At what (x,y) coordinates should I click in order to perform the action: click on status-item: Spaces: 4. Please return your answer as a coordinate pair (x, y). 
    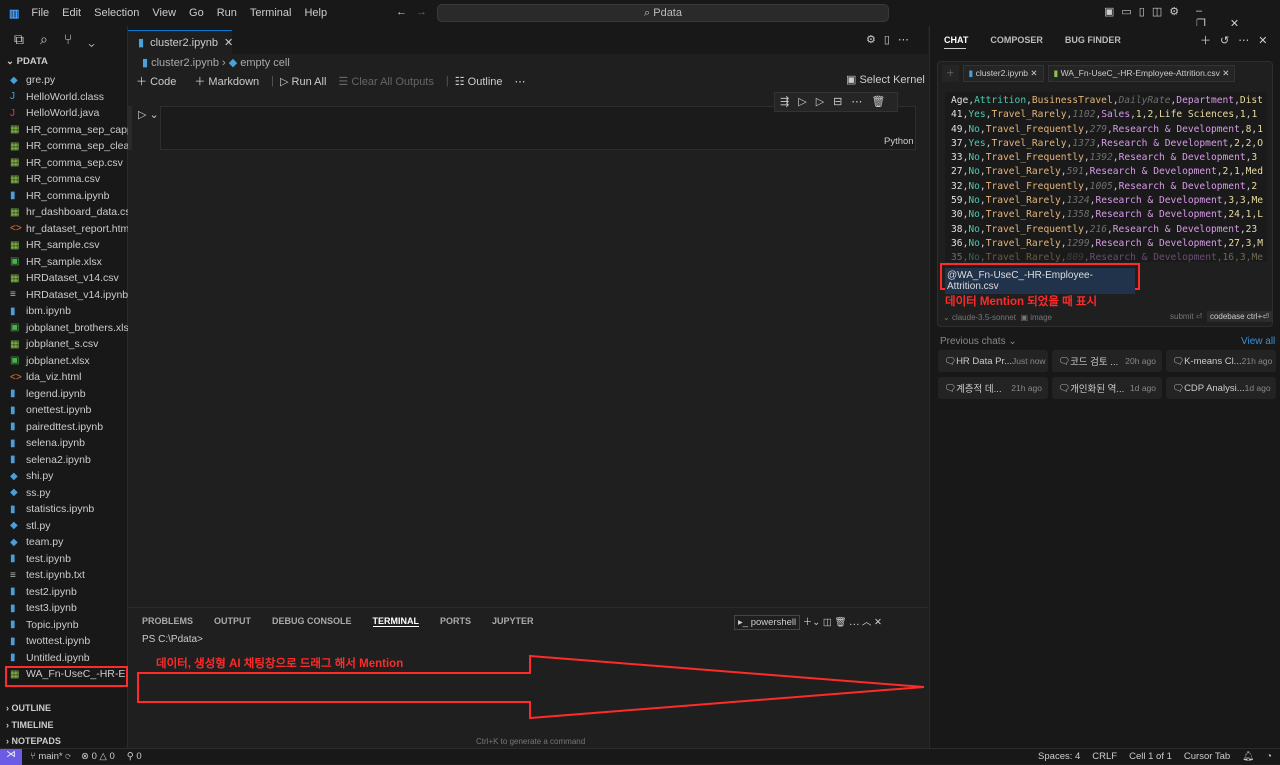
    Looking at the image, I should click on (1059, 756).